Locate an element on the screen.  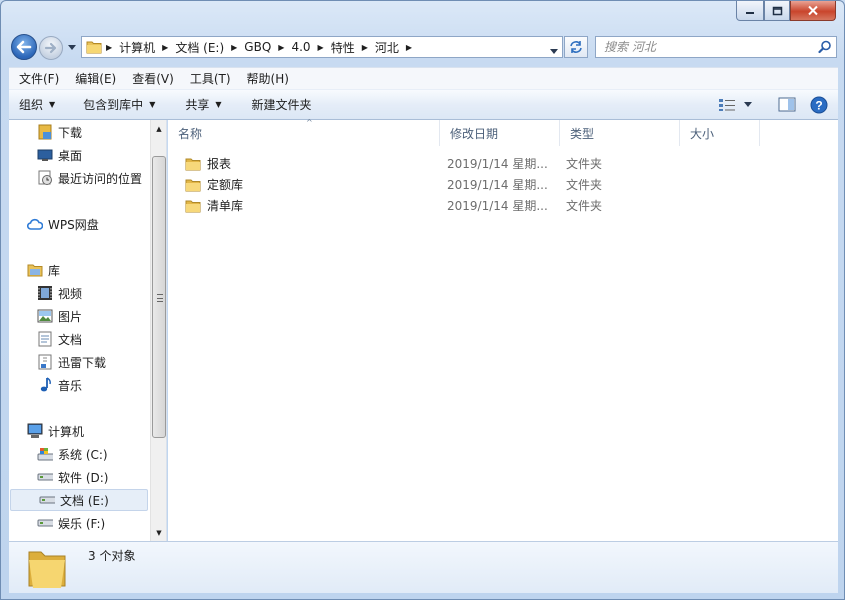
nav-label: 娱乐 (F:) is located at coordinates (82, 523).